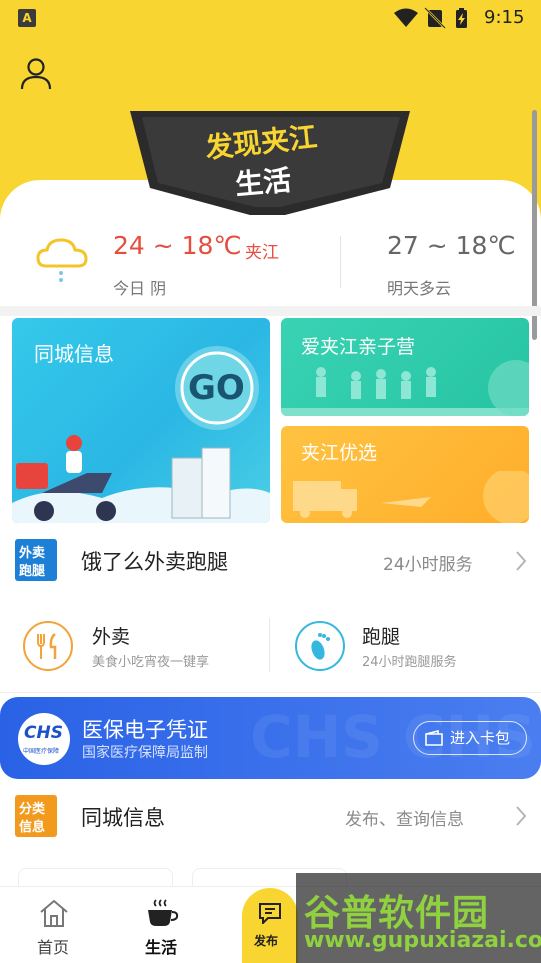 This screenshot has width=541, height=963. What do you see at coordinates (74, 354) in the screenshot?
I see `tongcheng-card-title: 同城信息` at bounding box center [74, 354].